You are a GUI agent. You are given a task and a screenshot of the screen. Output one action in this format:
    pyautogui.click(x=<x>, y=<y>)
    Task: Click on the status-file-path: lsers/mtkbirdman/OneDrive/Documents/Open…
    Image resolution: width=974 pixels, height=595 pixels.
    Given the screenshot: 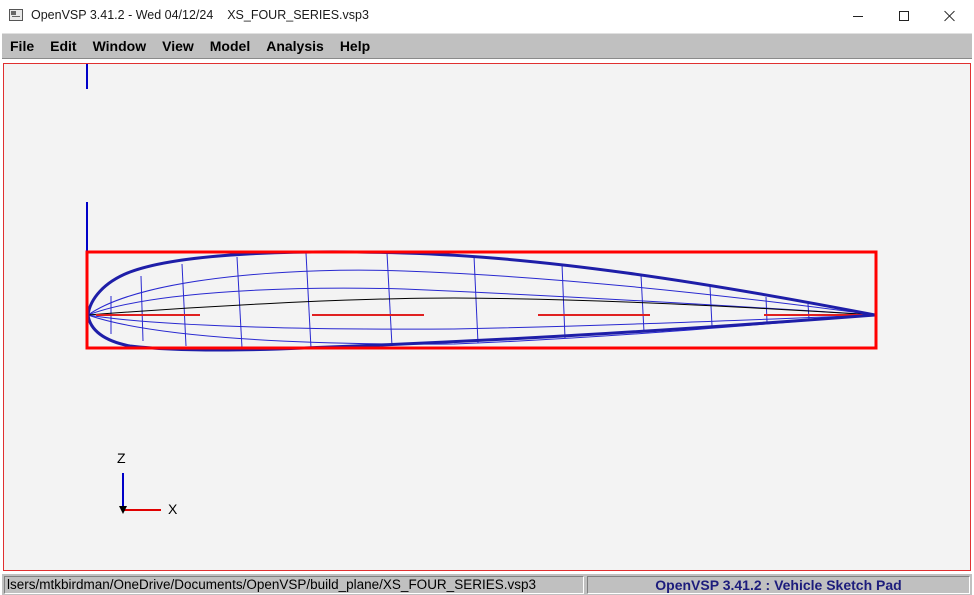 What is the action you would take?
    pyautogui.click(x=294, y=585)
    